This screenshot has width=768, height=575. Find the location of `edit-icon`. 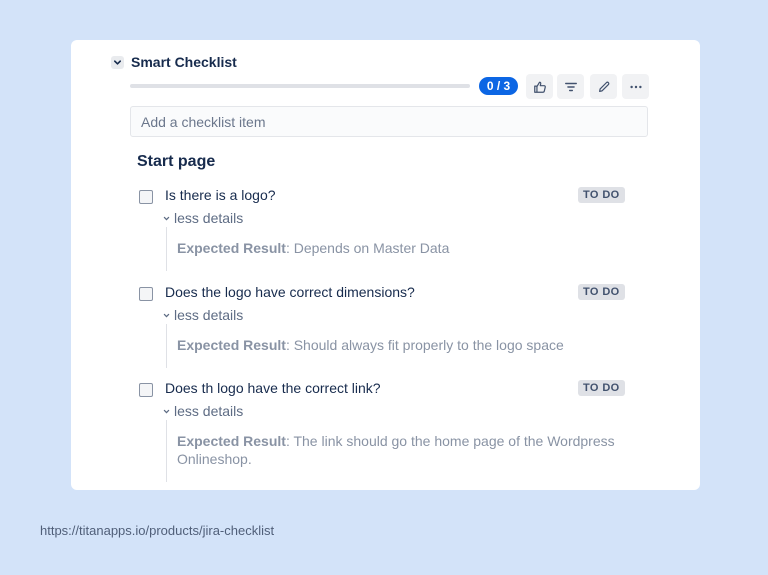

edit-icon is located at coordinates (603, 86).